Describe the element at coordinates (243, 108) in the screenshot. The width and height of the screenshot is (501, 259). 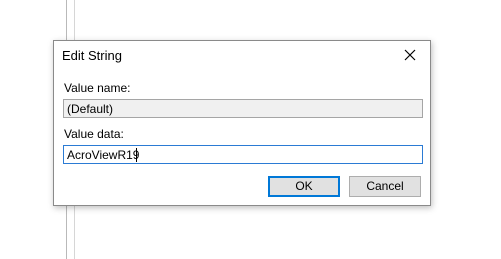
I see `value-name-field: (Default)` at that location.